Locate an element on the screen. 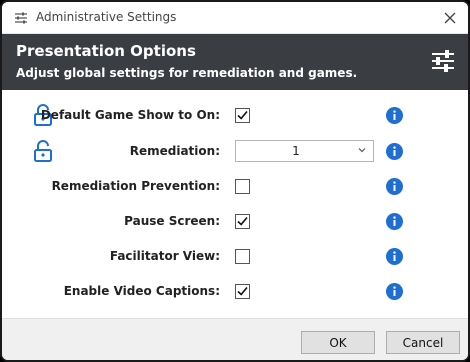 This screenshot has width=470, height=362. header-title: Presentation Options is located at coordinates (106, 51).